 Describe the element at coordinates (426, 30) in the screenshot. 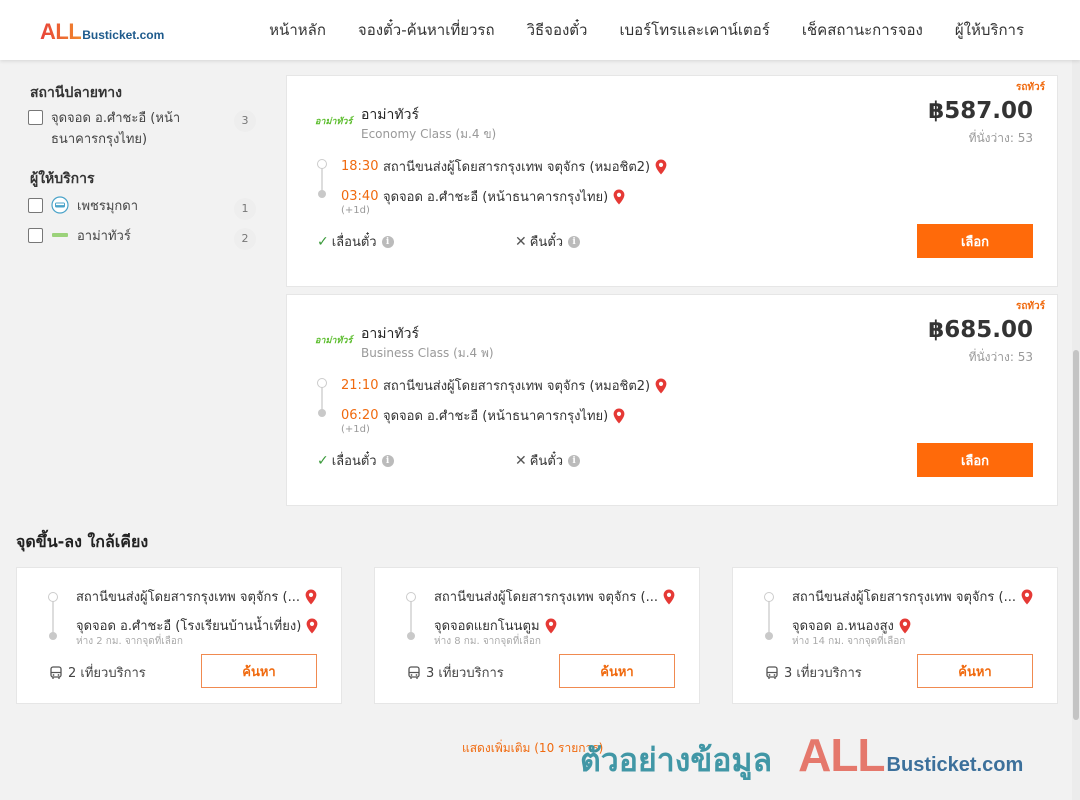

I see `nav-book-search: จองตั๋ว-ค้นหาเที่ยวรถ` at that location.